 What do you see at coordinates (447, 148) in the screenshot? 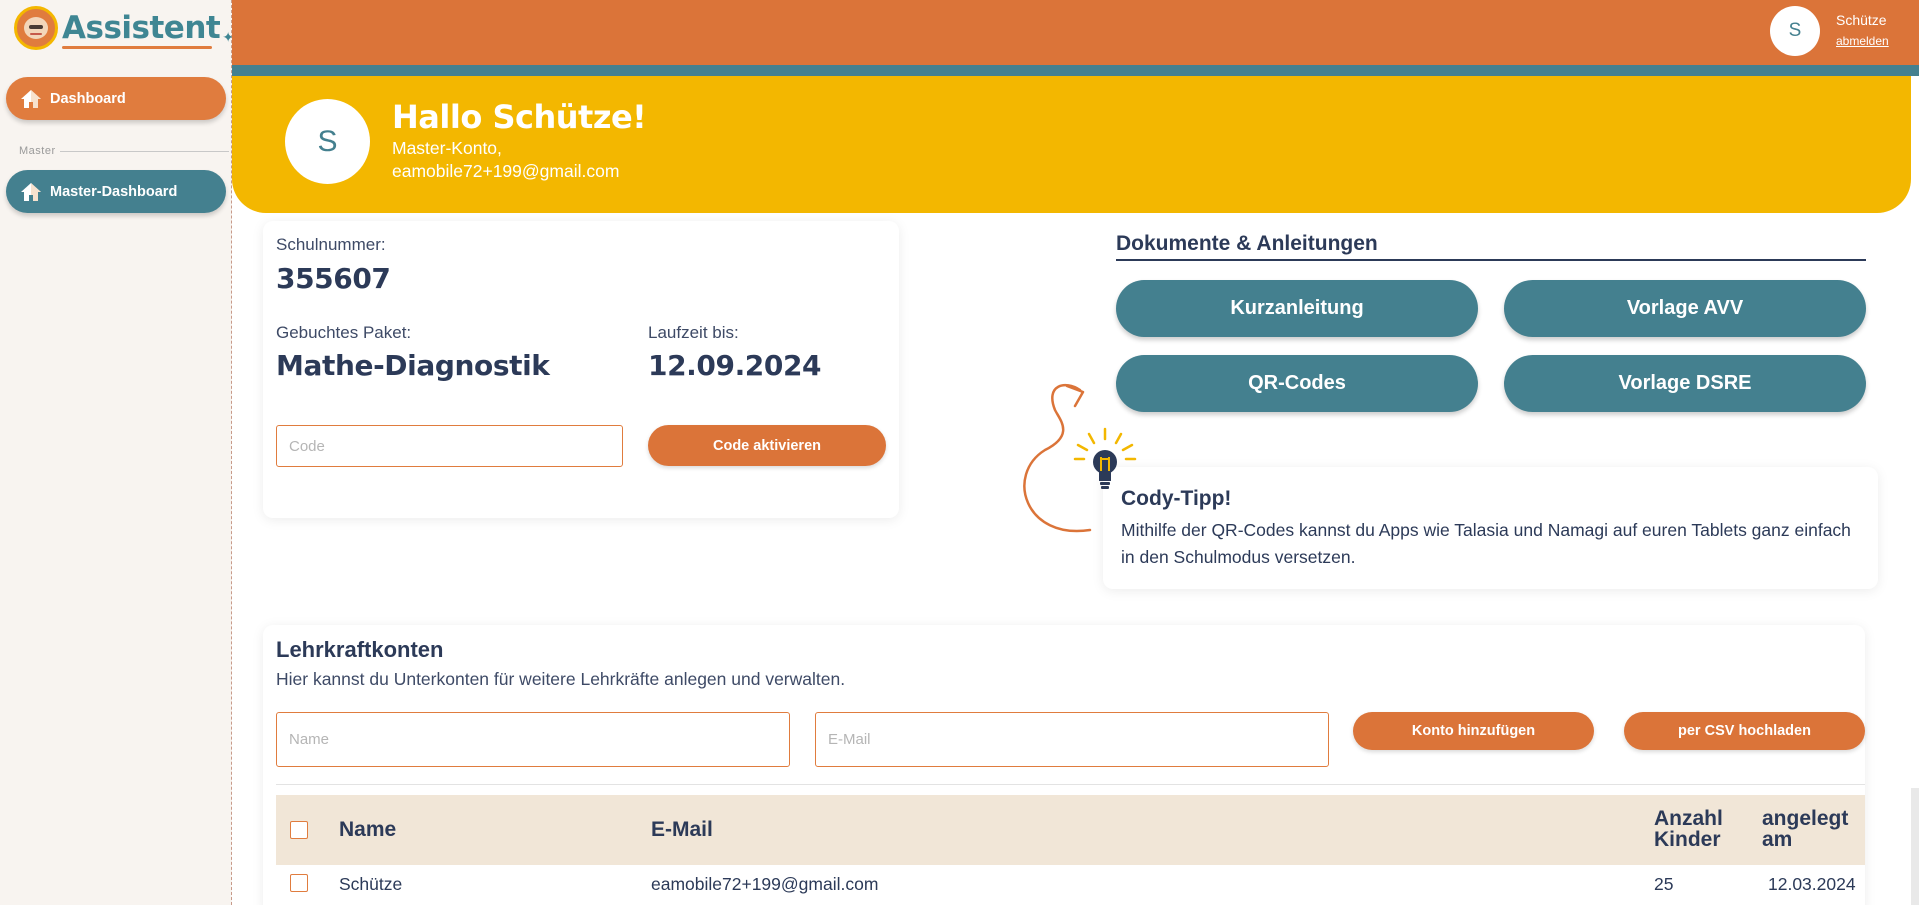
I see `account-type: Master-Konto,` at bounding box center [447, 148].